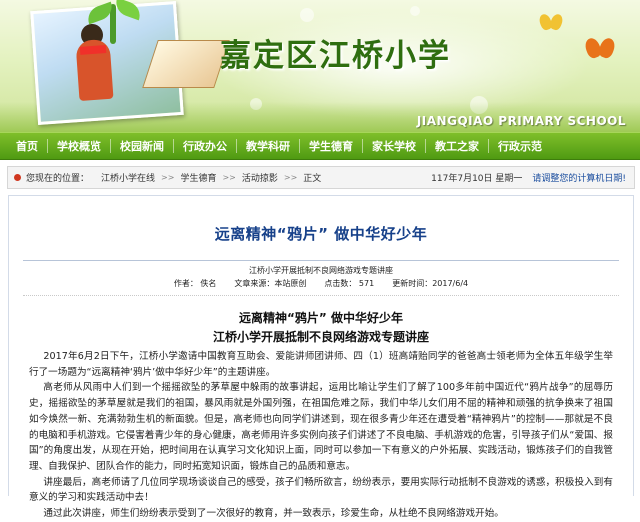 This screenshot has height=522, width=640. I want to click on breadcrumb-item: 活动掠影, so click(260, 177).